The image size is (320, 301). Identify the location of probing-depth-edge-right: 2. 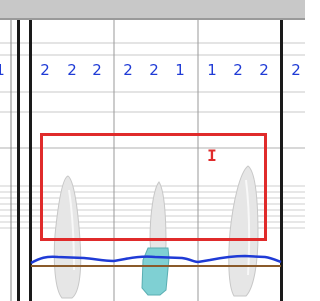
(296, 70).